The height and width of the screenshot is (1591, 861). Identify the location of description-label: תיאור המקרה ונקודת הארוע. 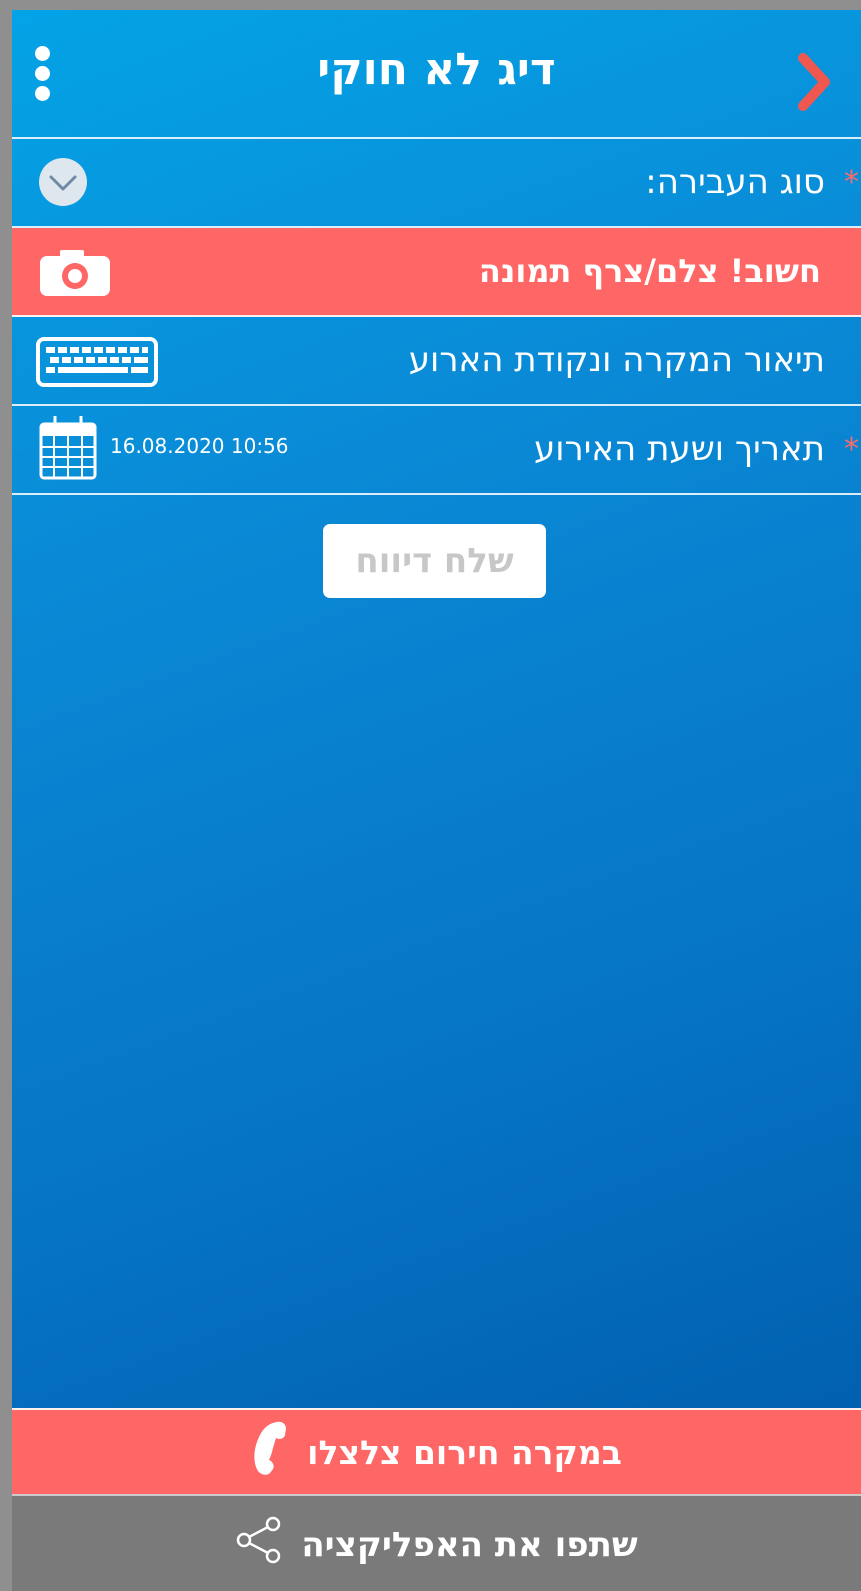
(616, 360).